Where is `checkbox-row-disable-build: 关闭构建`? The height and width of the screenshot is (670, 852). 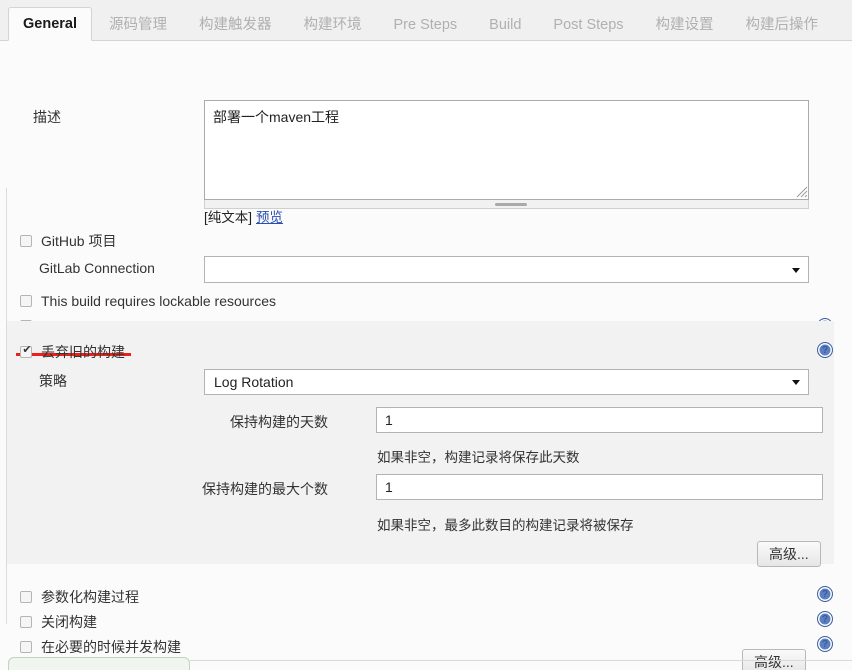
checkbox-row-disable-build: 关闭构建 is located at coordinates (58, 622).